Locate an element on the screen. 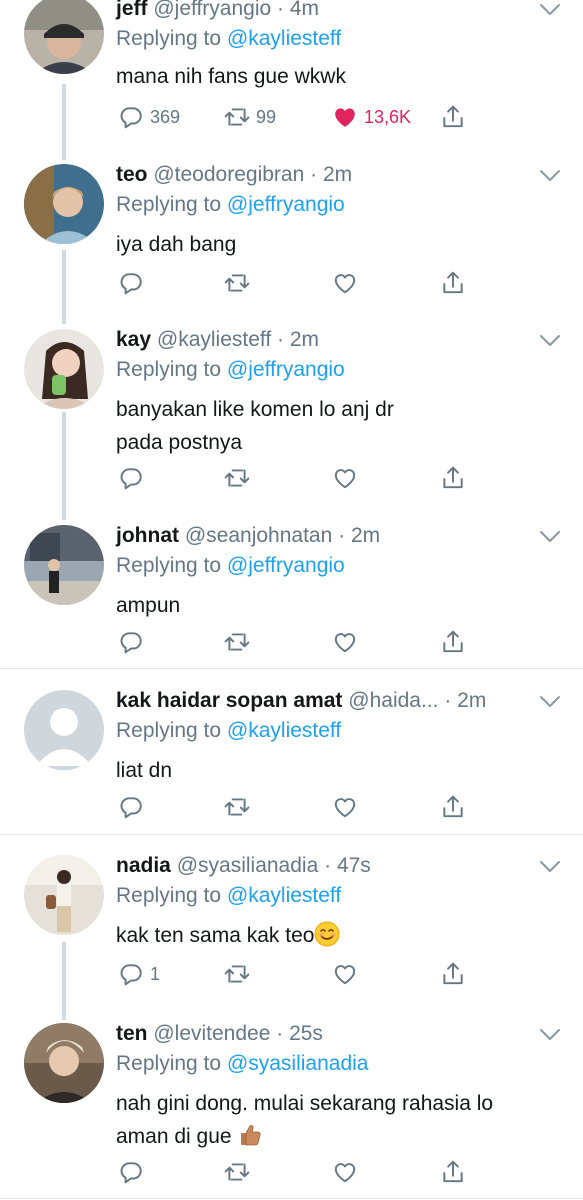 The height and width of the screenshot is (1200, 583). timestamp: 47s is located at coordinates (354, 865).